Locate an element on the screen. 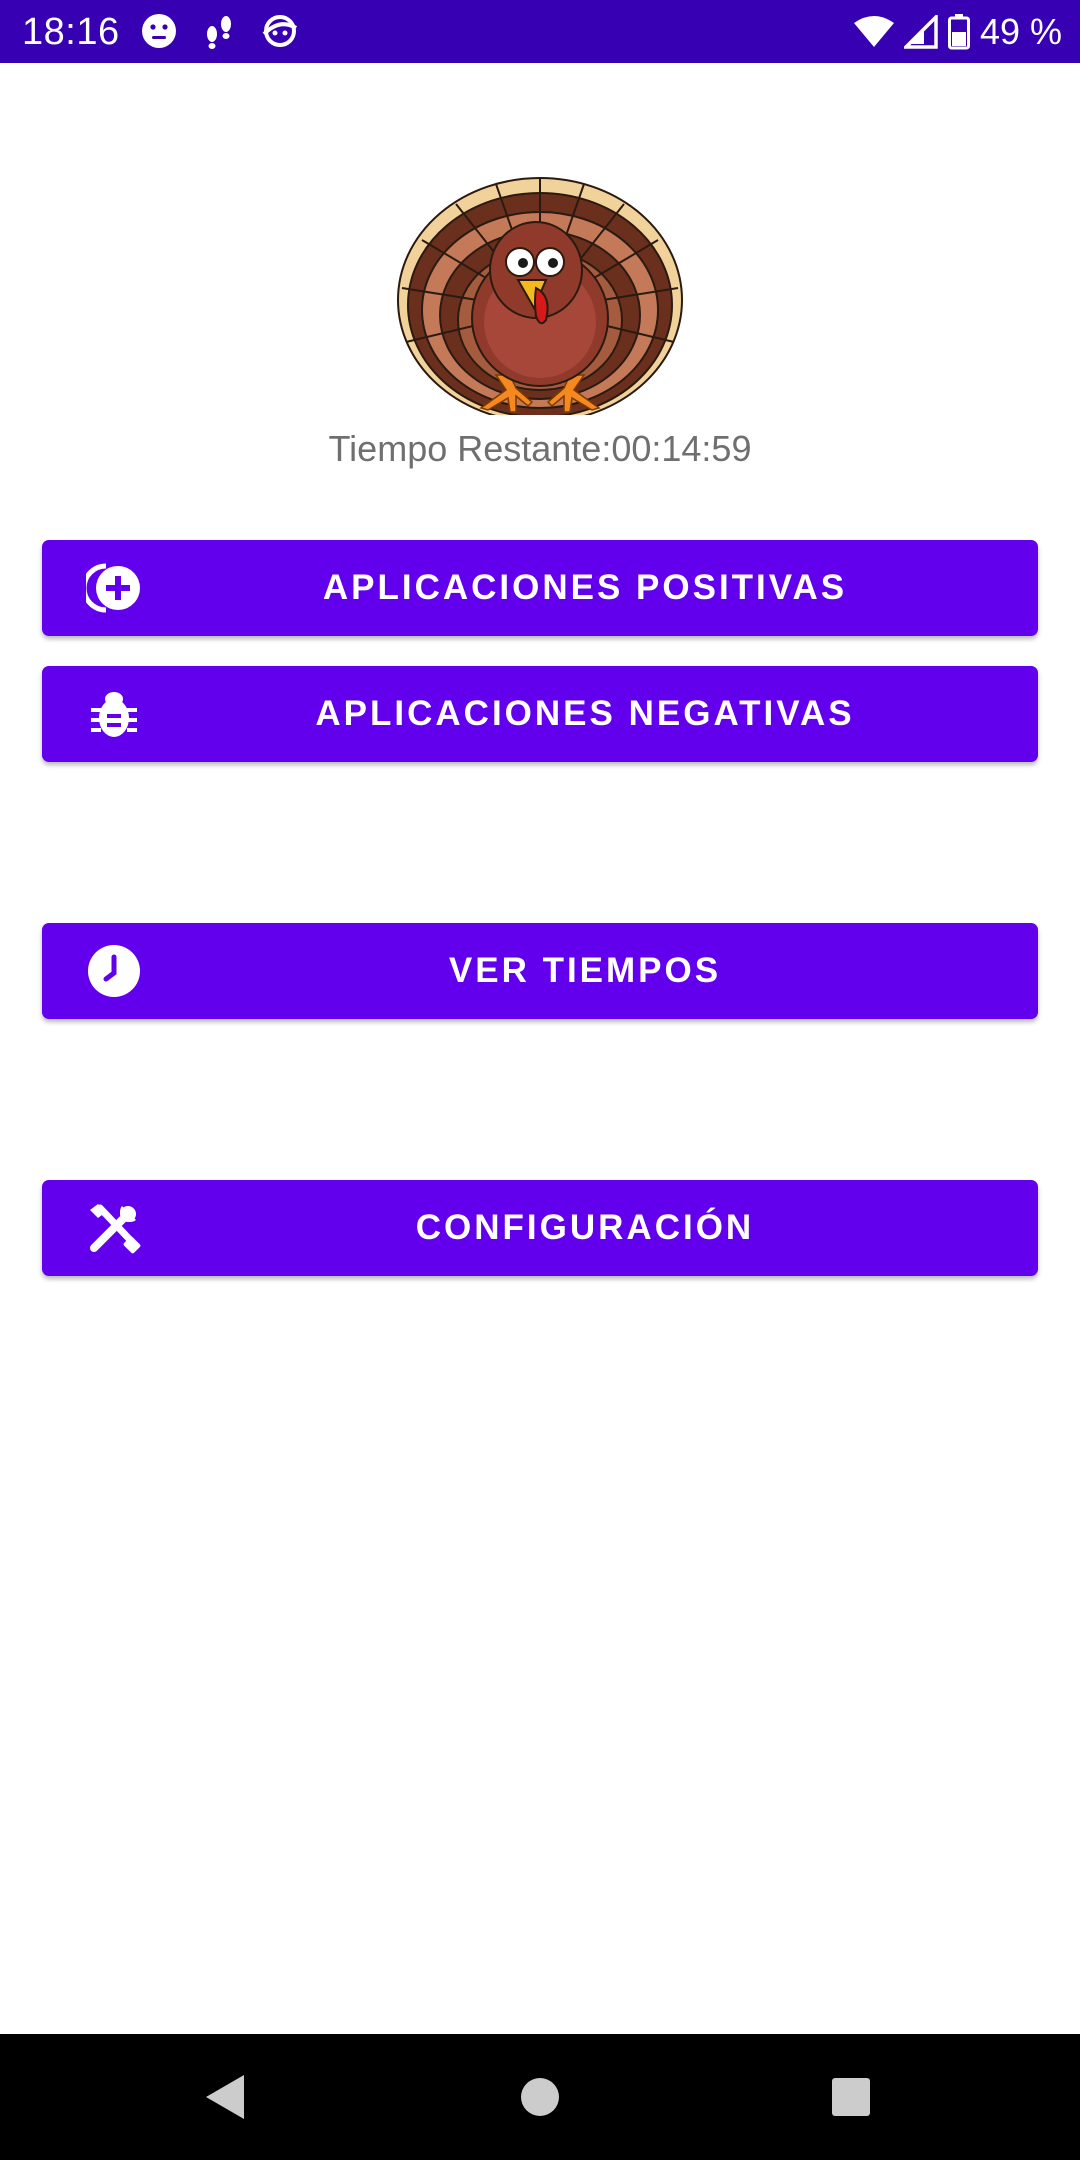 The height and width of the screenshot is (2160, 1080). recents-icon is located at coordinates (851, 2097).